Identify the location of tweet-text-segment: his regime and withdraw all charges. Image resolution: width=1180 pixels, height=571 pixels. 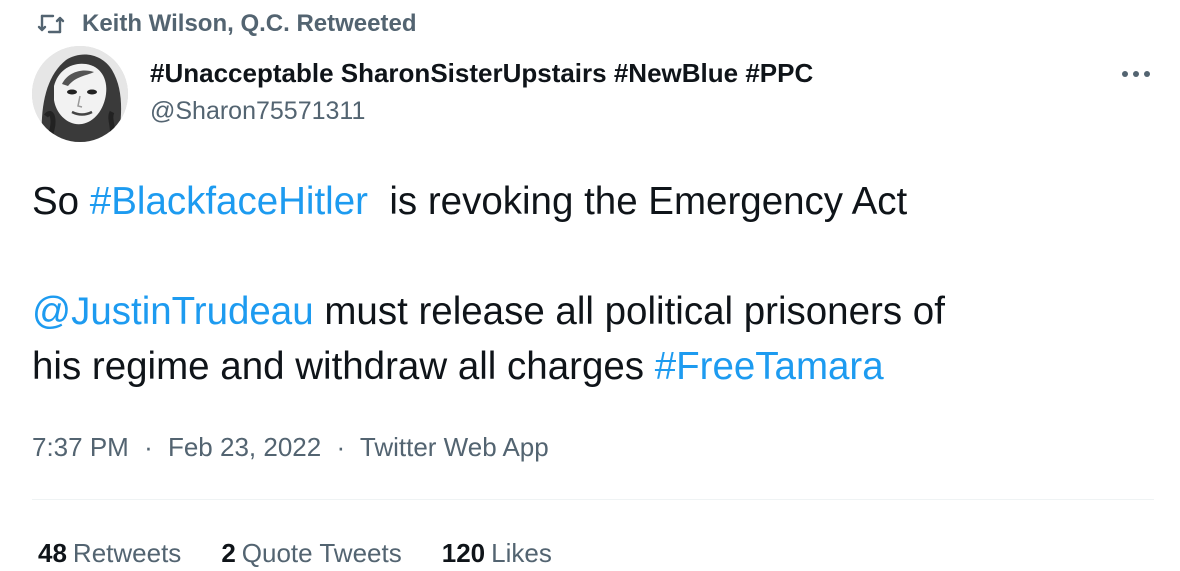
(343, 366).